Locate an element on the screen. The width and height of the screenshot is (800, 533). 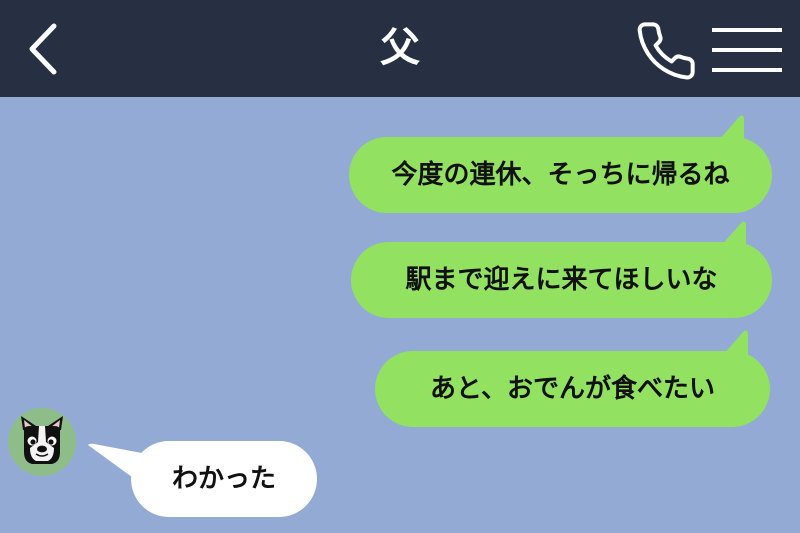
hamburger-menu-icon is located at coordinates (747, 50).